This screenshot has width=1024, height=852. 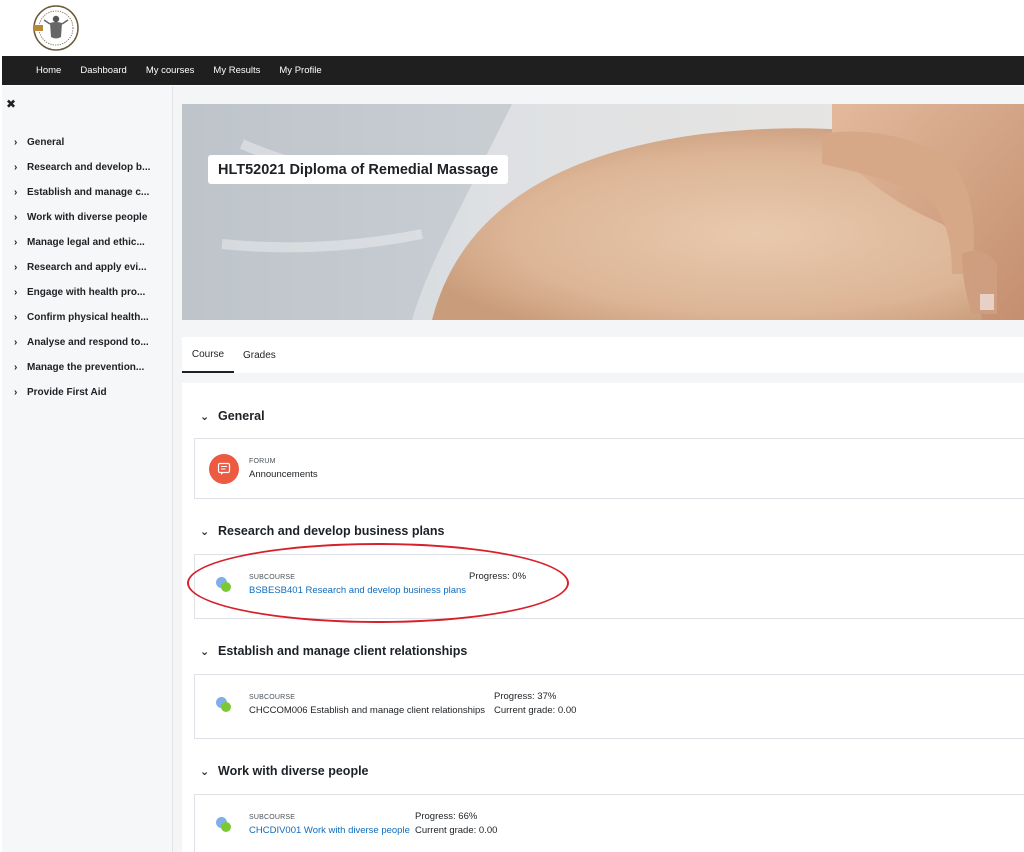 What do you see at coordinates (329, 830) in the screenshot?
I see `activity-link-chcdiv001: CHCDIV001 Work with diverse people` at bounding box center [329, 830].